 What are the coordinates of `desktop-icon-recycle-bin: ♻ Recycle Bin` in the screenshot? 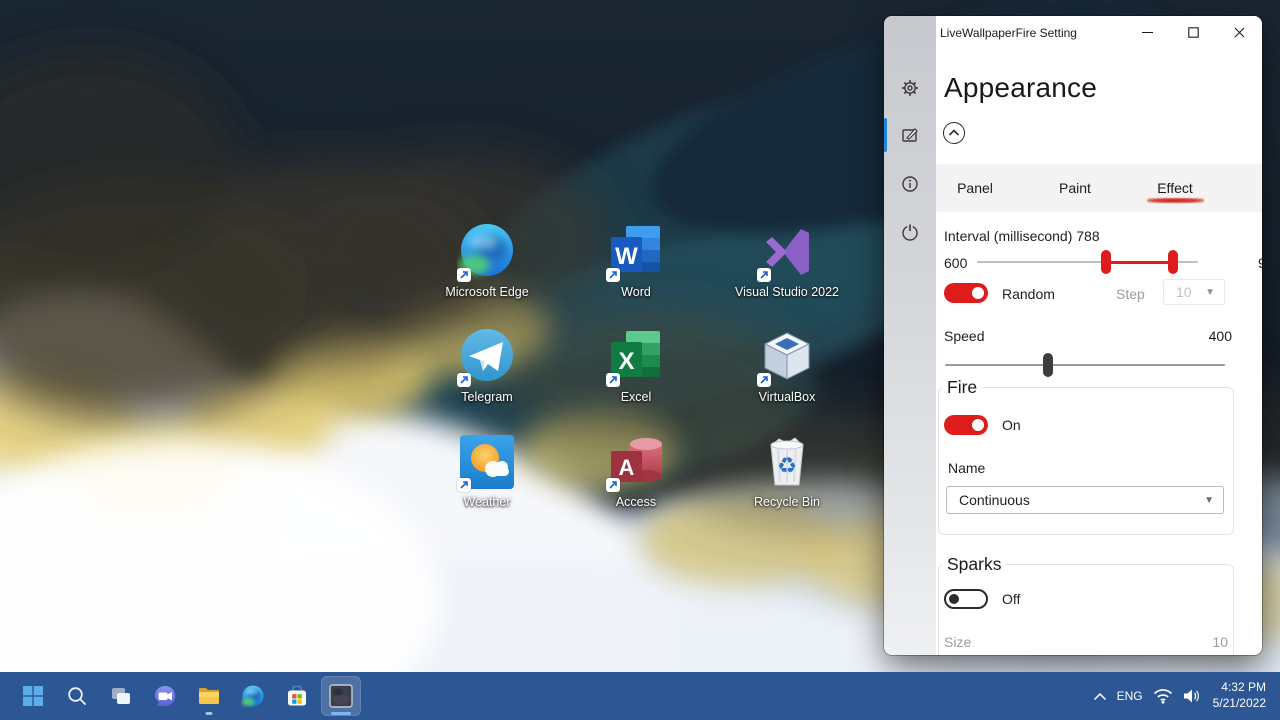 It's located at (787, 471).